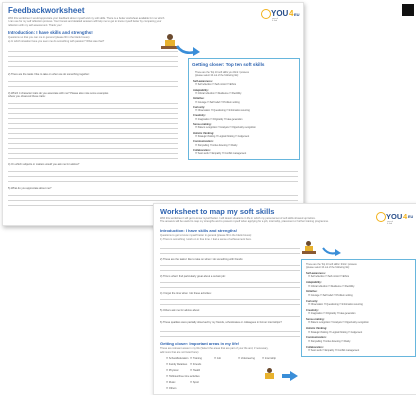 The height and width of the screenshot is (395, 416). I want to click on life-area-checkbox: ☐ Friends, so click(195, 364).